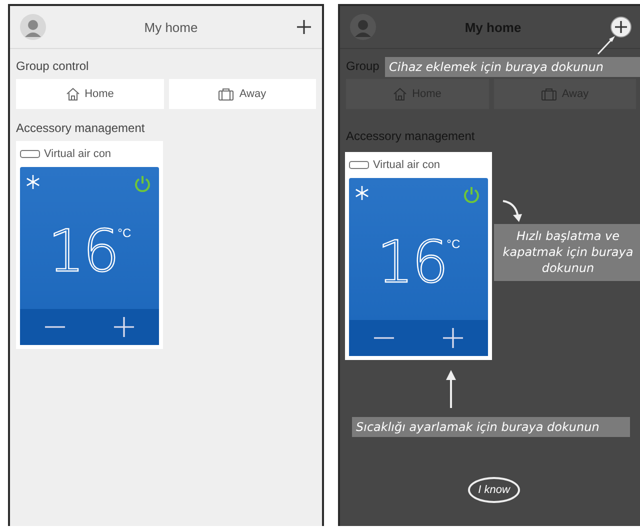 This screenshot has height=530, width=640. Describe the element at coordinates (52, 65) in the screenshot. I see `section-heading: Group control` at that location.